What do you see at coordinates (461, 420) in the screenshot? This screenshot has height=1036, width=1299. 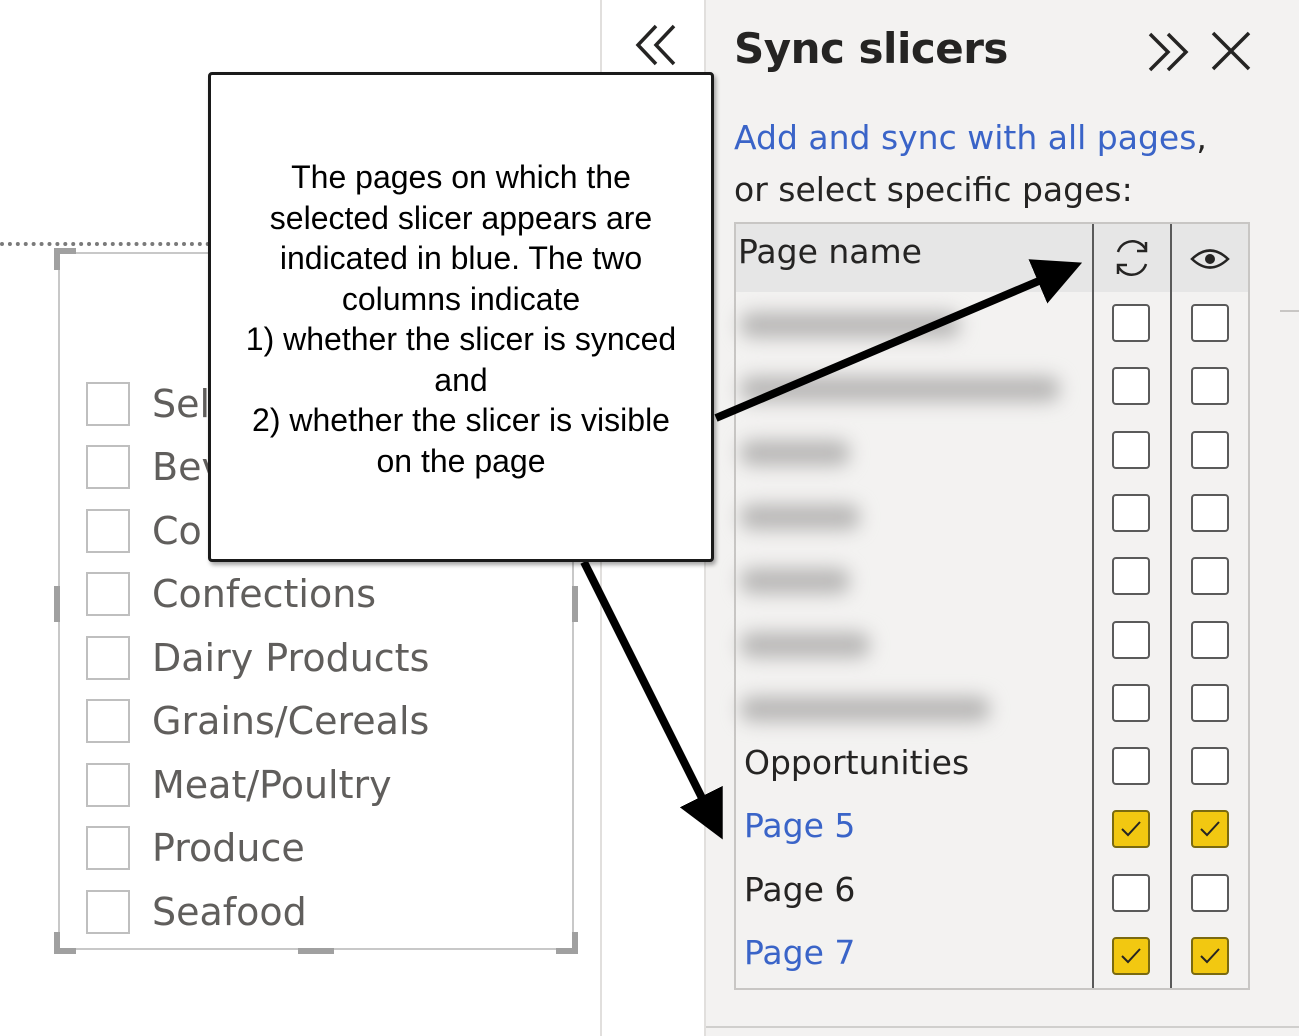 I see `callout-line: 2) whether the slicer is visible` at bounding box center [461, 420].